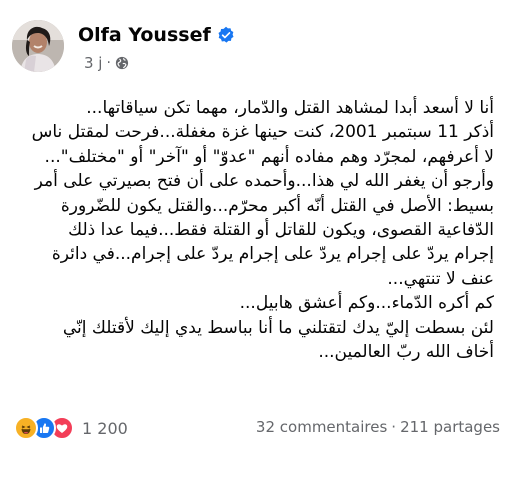 The image size is (512, 478). Describe the element at coordinates (450, 427) in the screenshot. I see `shares-count-link: 211 partages` at that location.